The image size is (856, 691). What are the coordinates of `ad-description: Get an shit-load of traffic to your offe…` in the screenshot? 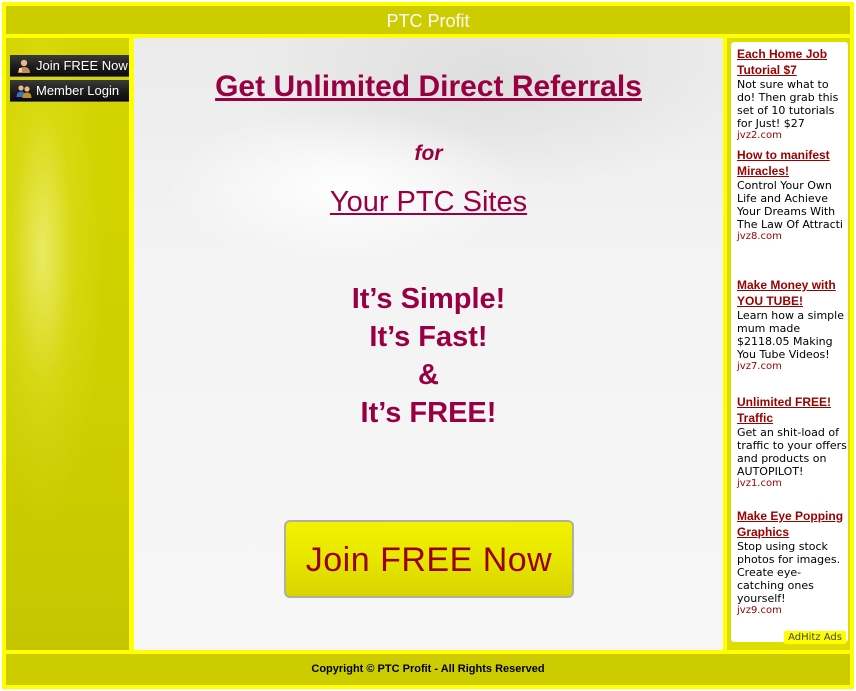 It's located at (792, 452).